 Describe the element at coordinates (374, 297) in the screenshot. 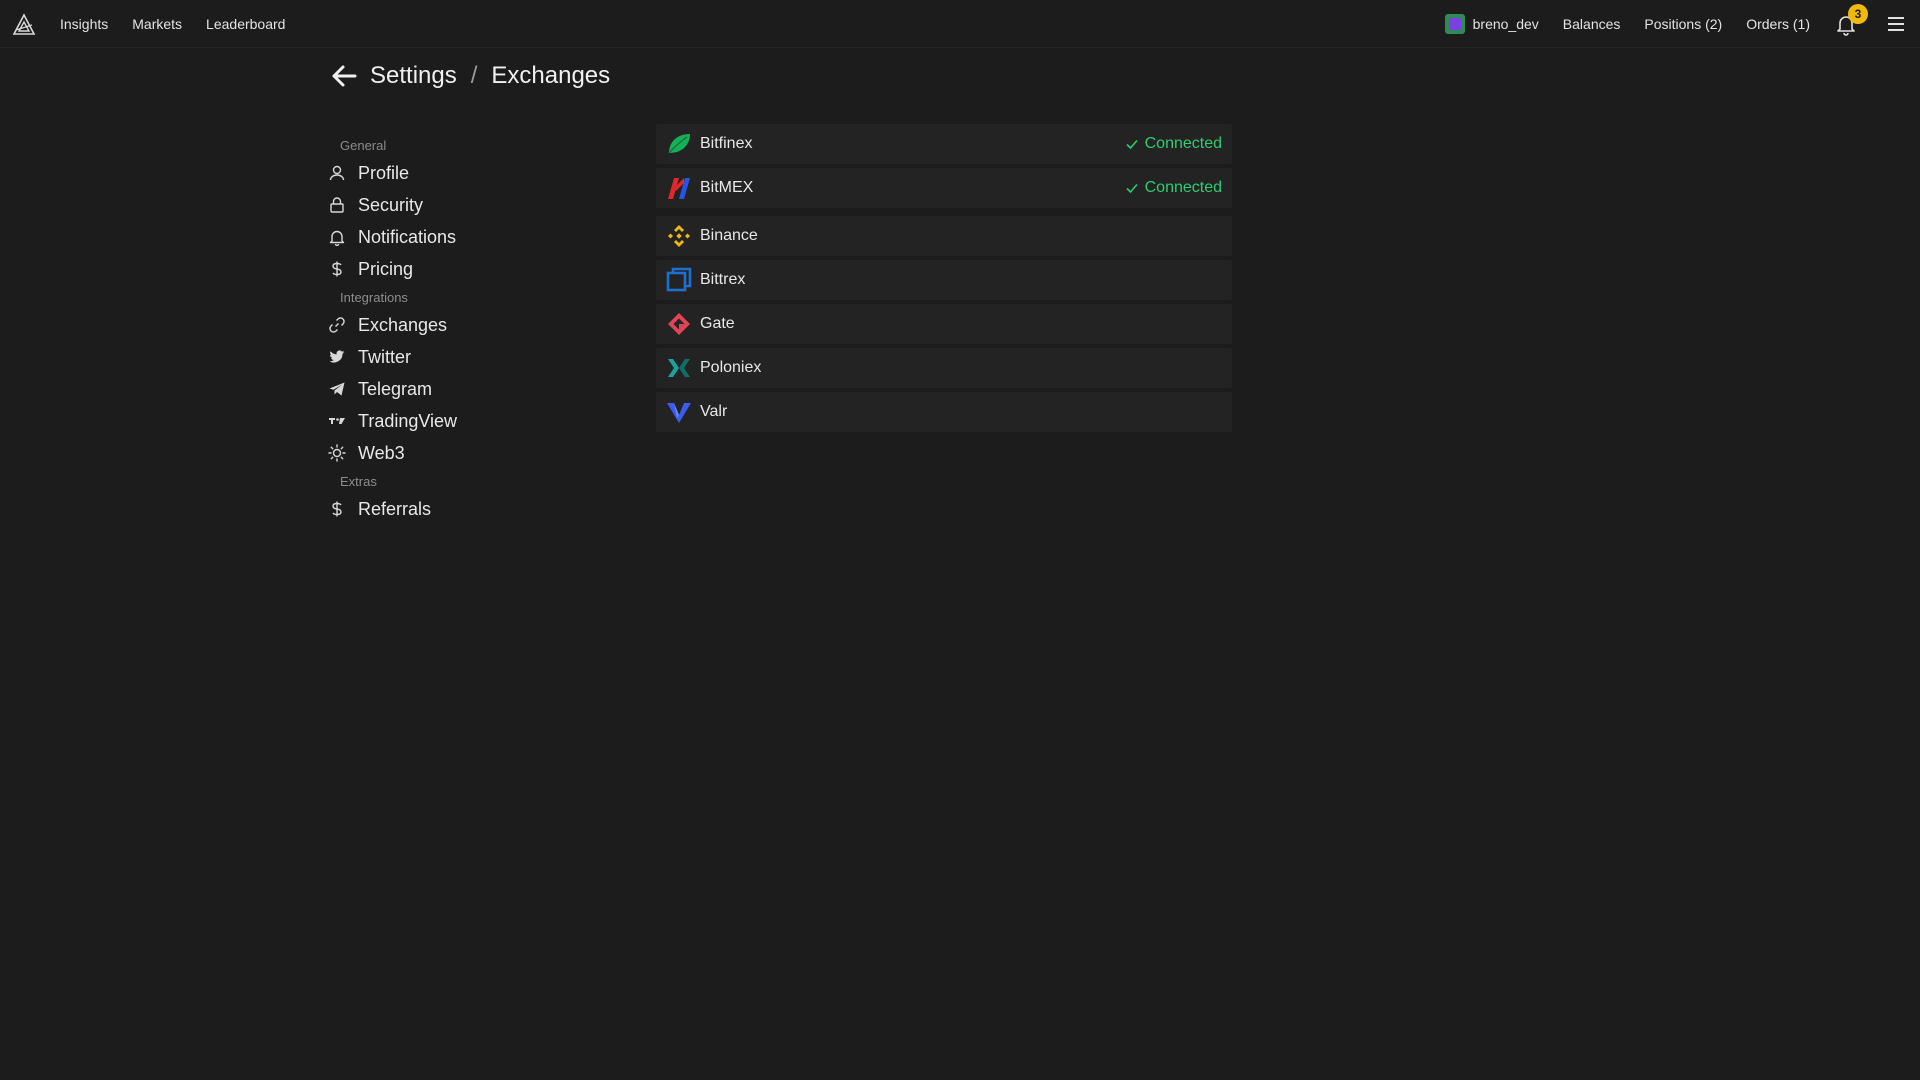

I see `section-label-integrations: Integrations` at that location.